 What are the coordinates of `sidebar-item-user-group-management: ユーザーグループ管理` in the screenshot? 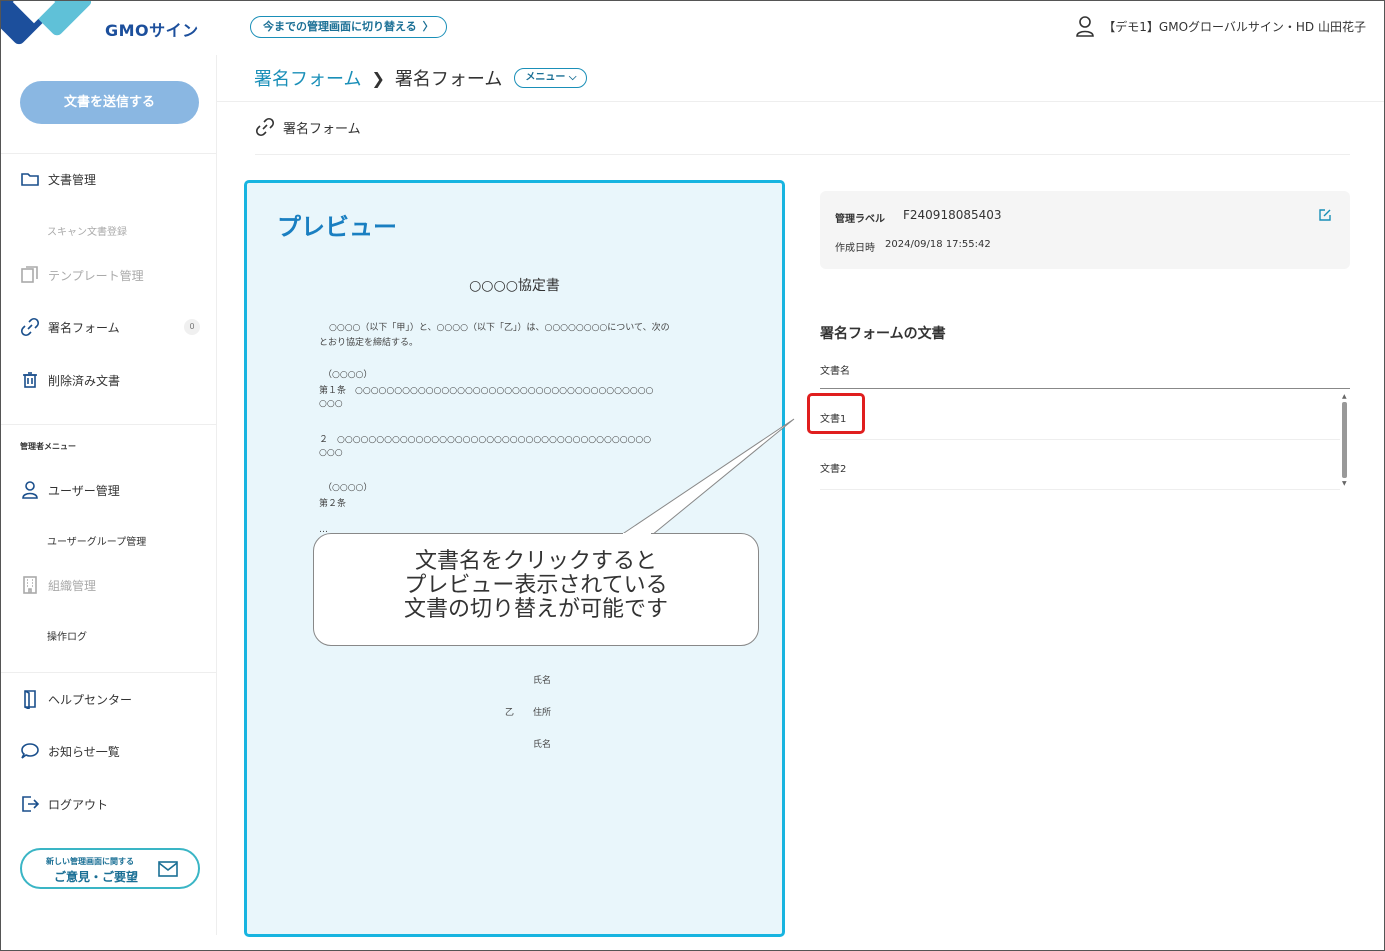 It's located at (96, 540).